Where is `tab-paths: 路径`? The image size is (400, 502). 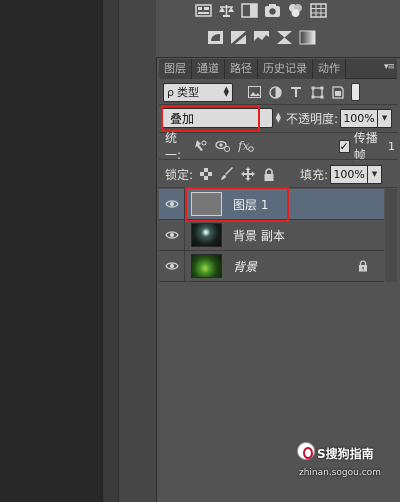
tab-paths: 路径 is located at coordinates (241, 69).